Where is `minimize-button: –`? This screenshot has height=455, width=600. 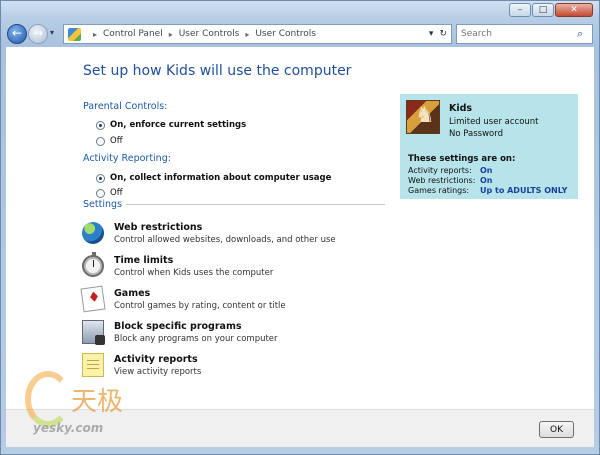 minimize-button: – is located at coordinates (520, 10).